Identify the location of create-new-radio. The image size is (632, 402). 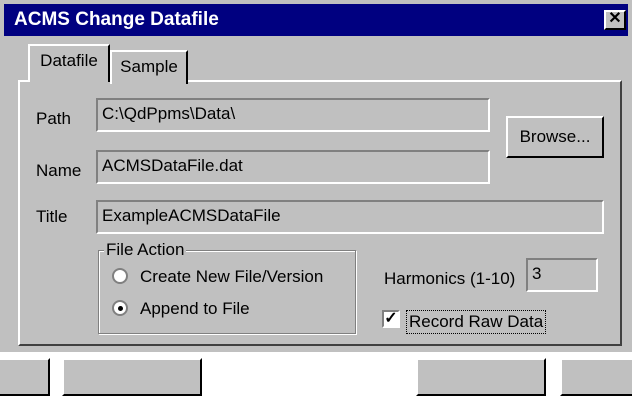
(120, 276).